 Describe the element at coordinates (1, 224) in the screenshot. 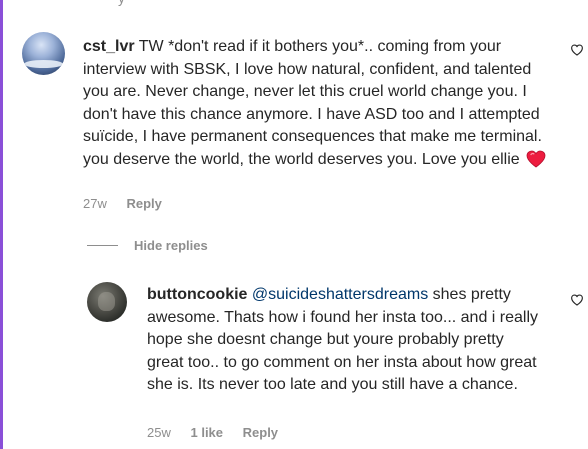

I see `window-edge` at that location.